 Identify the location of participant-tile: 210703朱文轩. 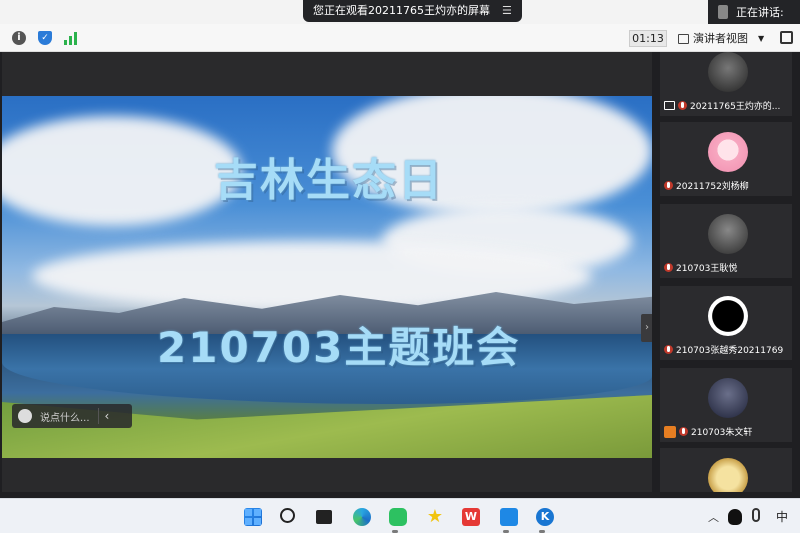
(726, 405).